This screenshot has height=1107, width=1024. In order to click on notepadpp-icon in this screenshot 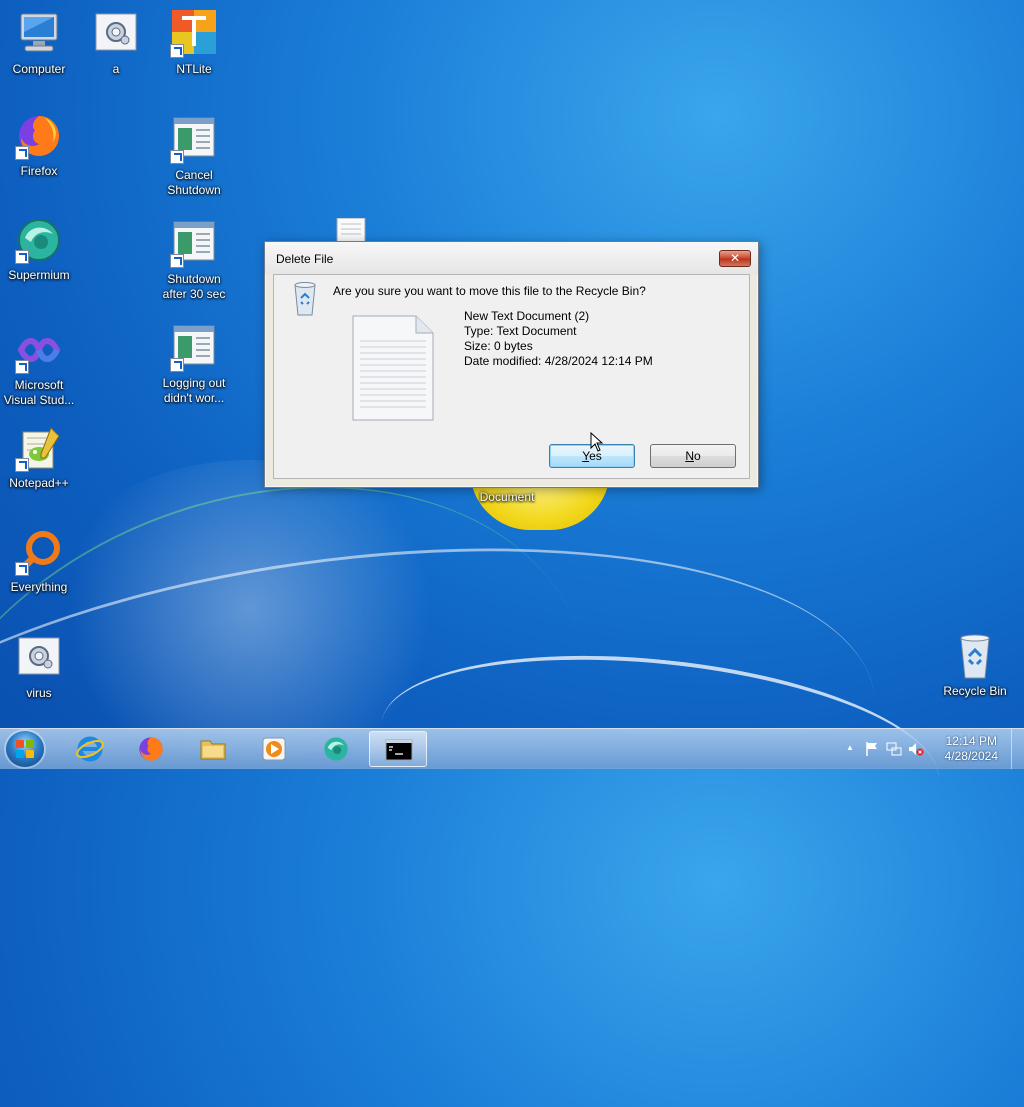, I will do `click(39, 448)`.